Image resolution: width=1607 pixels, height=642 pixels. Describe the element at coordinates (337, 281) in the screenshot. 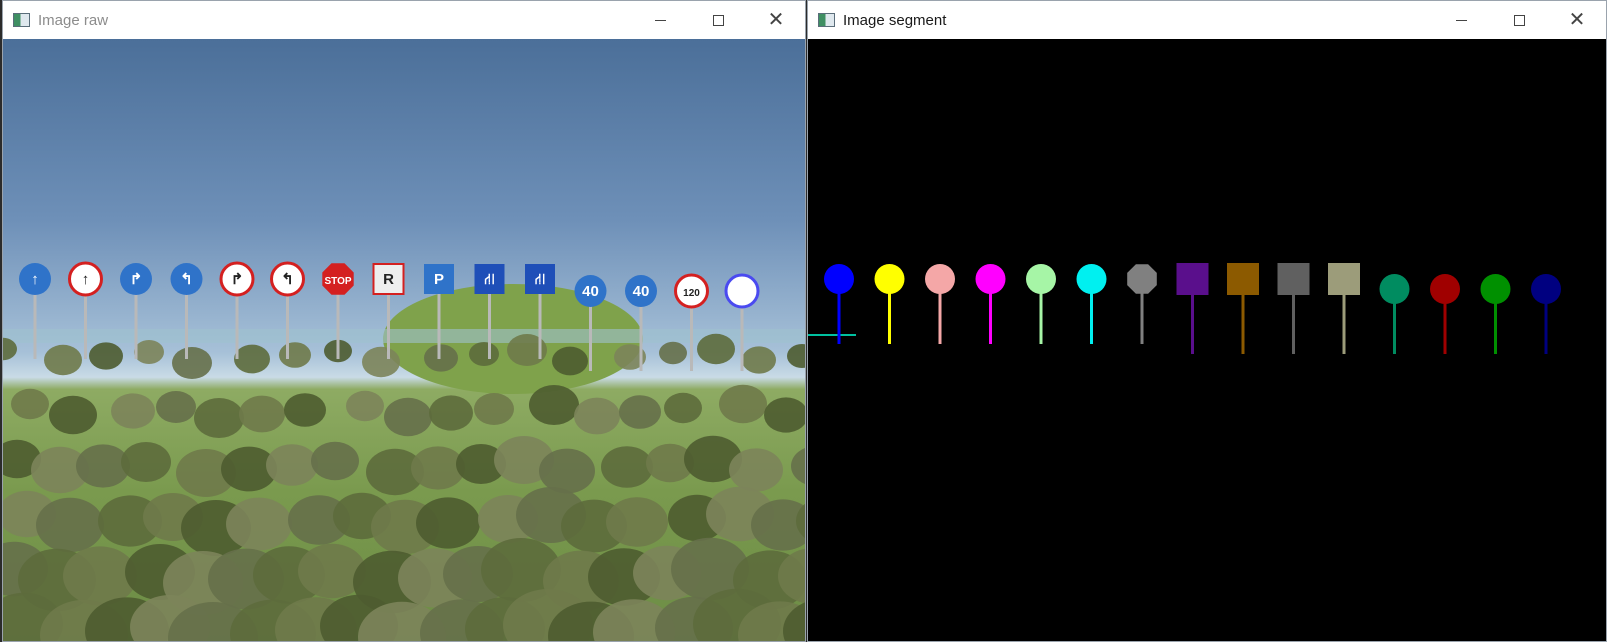

I see `sign-label: STOP` at that location.